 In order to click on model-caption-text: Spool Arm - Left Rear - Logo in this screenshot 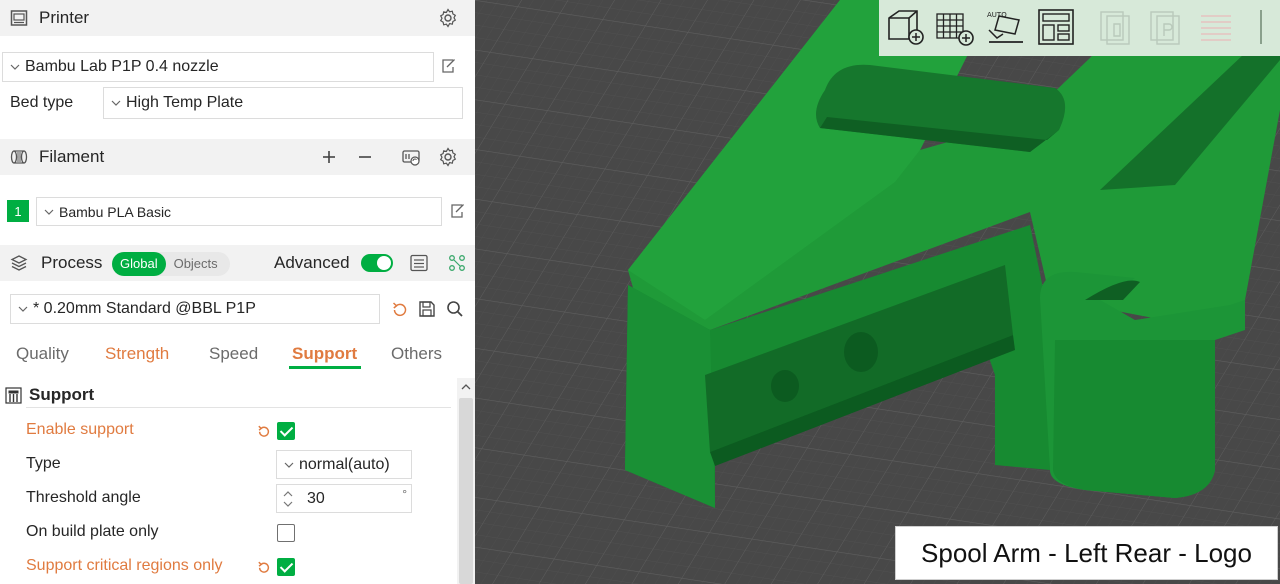, I will do `click(1086, 552)`.